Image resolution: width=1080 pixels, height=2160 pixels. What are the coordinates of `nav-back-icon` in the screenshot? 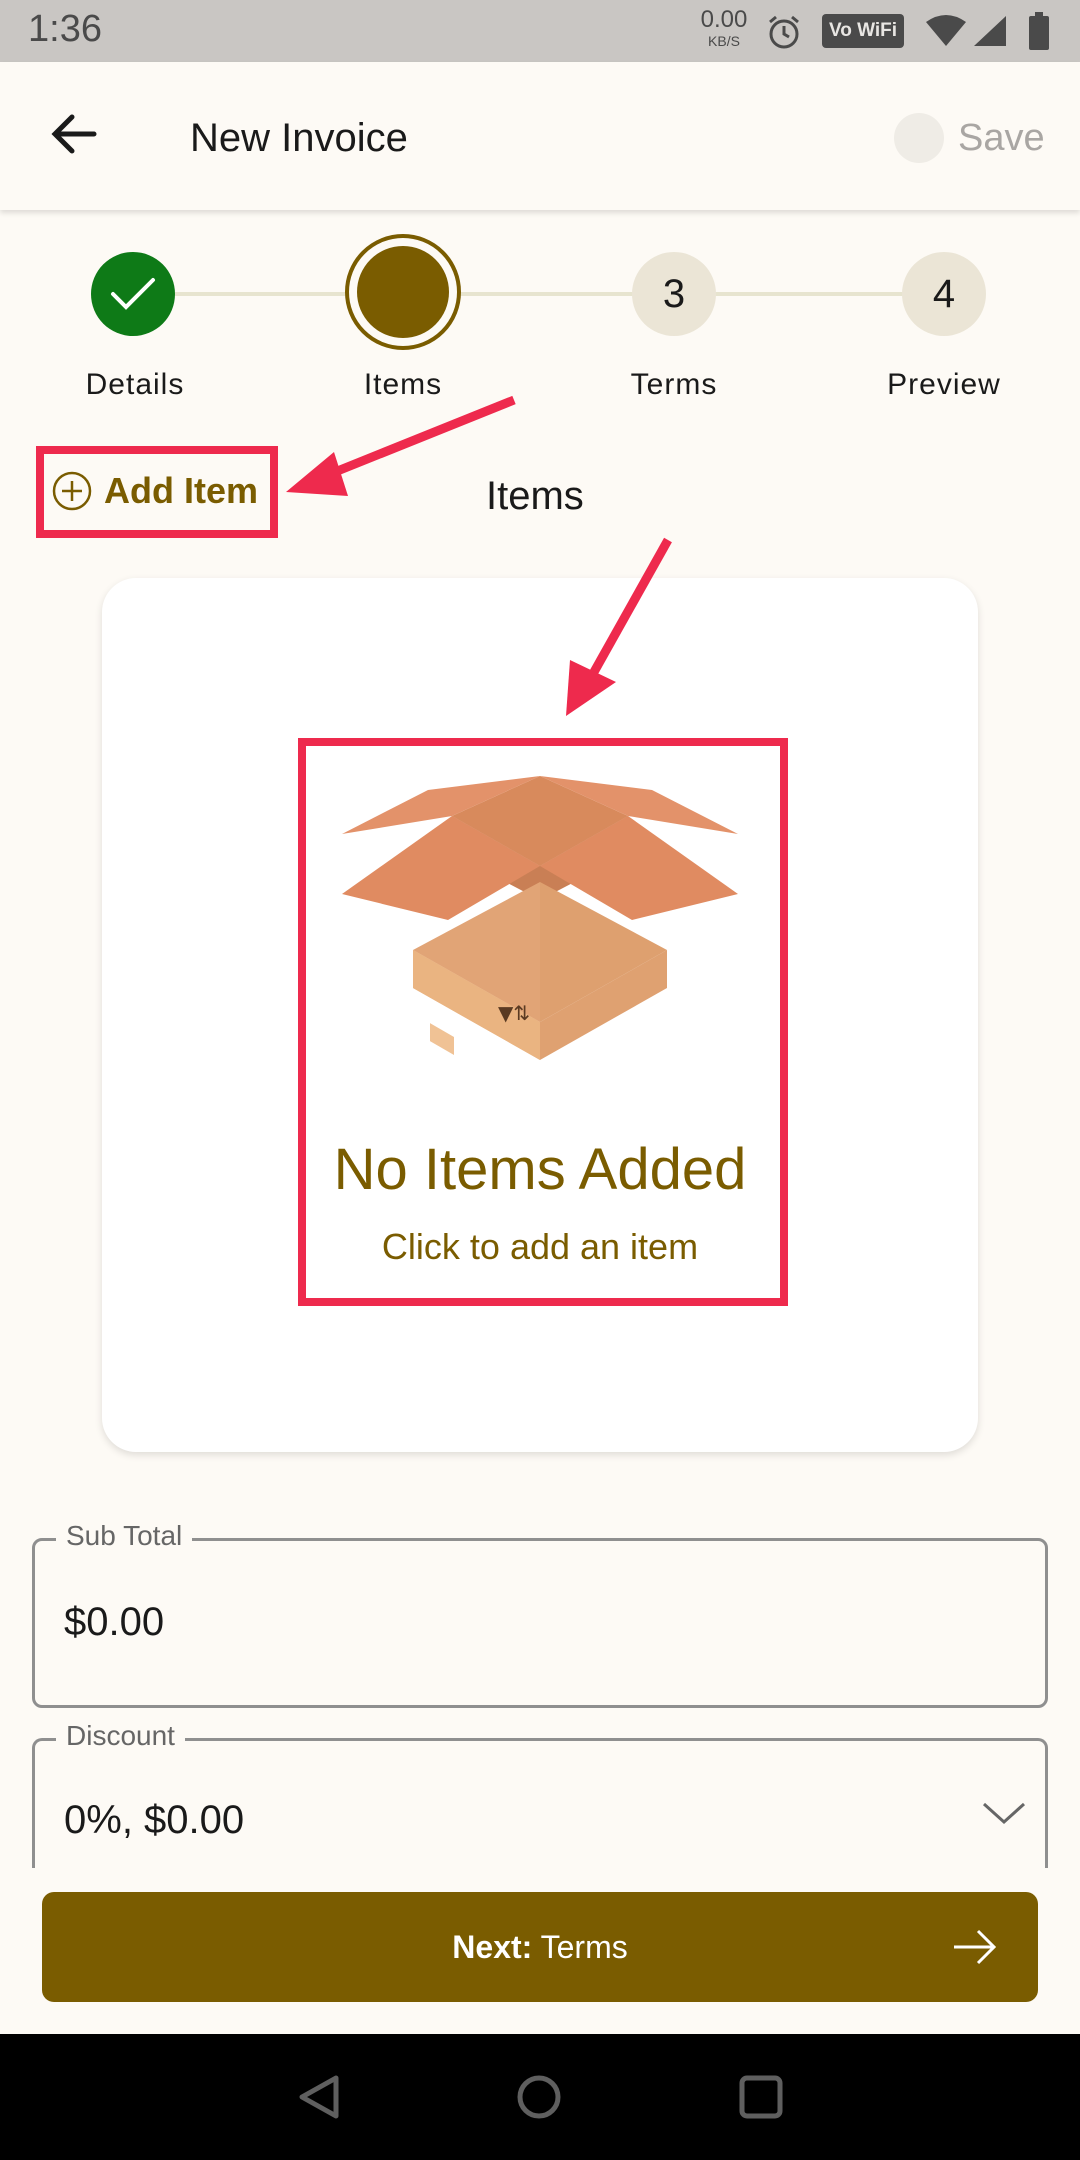 It's located at (319, 2097).